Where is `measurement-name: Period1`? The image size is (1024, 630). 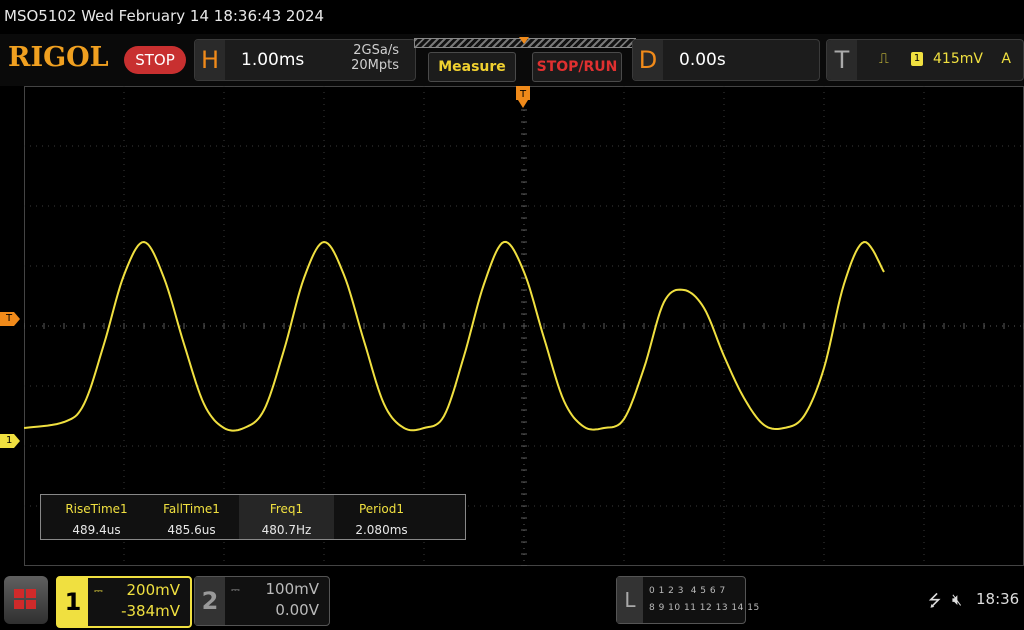
measurement-name: Period1 is located at coordinates (381, 509).